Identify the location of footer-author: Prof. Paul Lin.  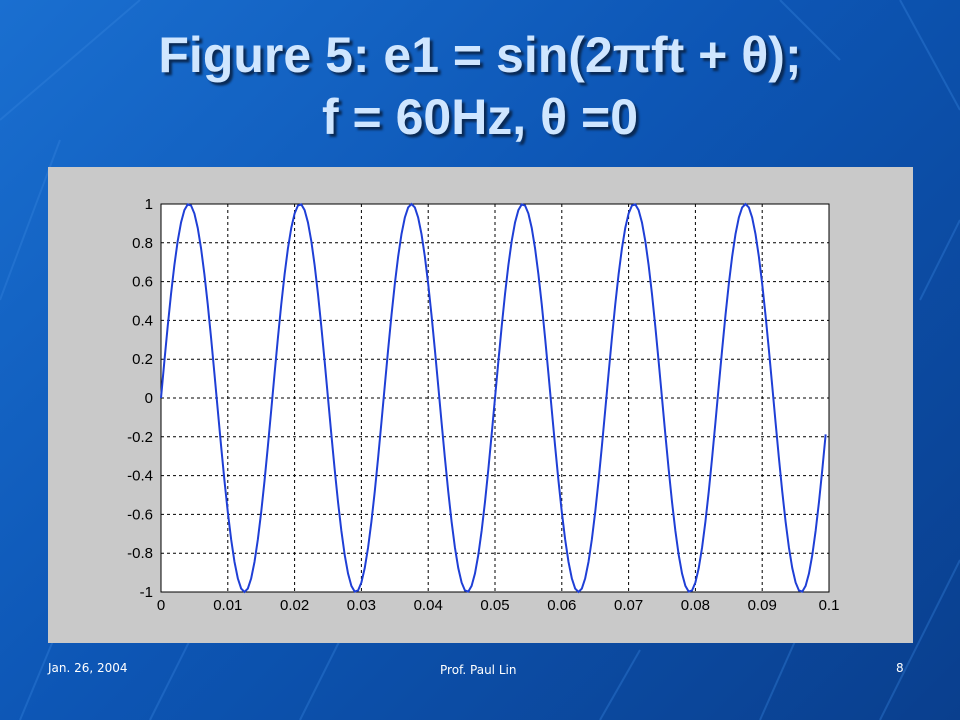
(478, 670).